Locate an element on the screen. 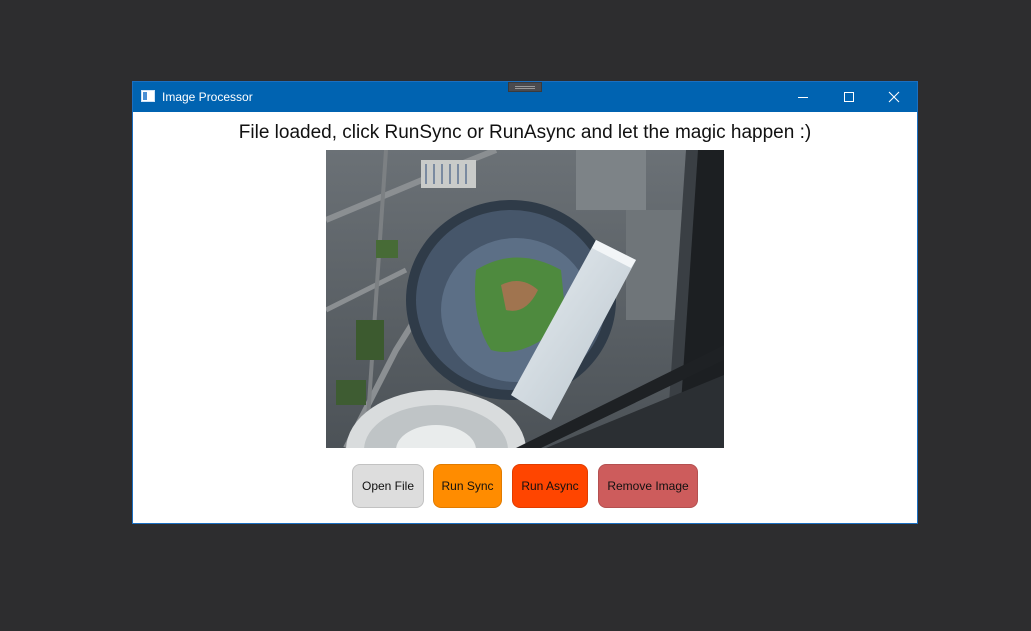 Image resolution: width=1031 pixels, height=631 pixels. drag-handle is located at coordinates (525, 87).